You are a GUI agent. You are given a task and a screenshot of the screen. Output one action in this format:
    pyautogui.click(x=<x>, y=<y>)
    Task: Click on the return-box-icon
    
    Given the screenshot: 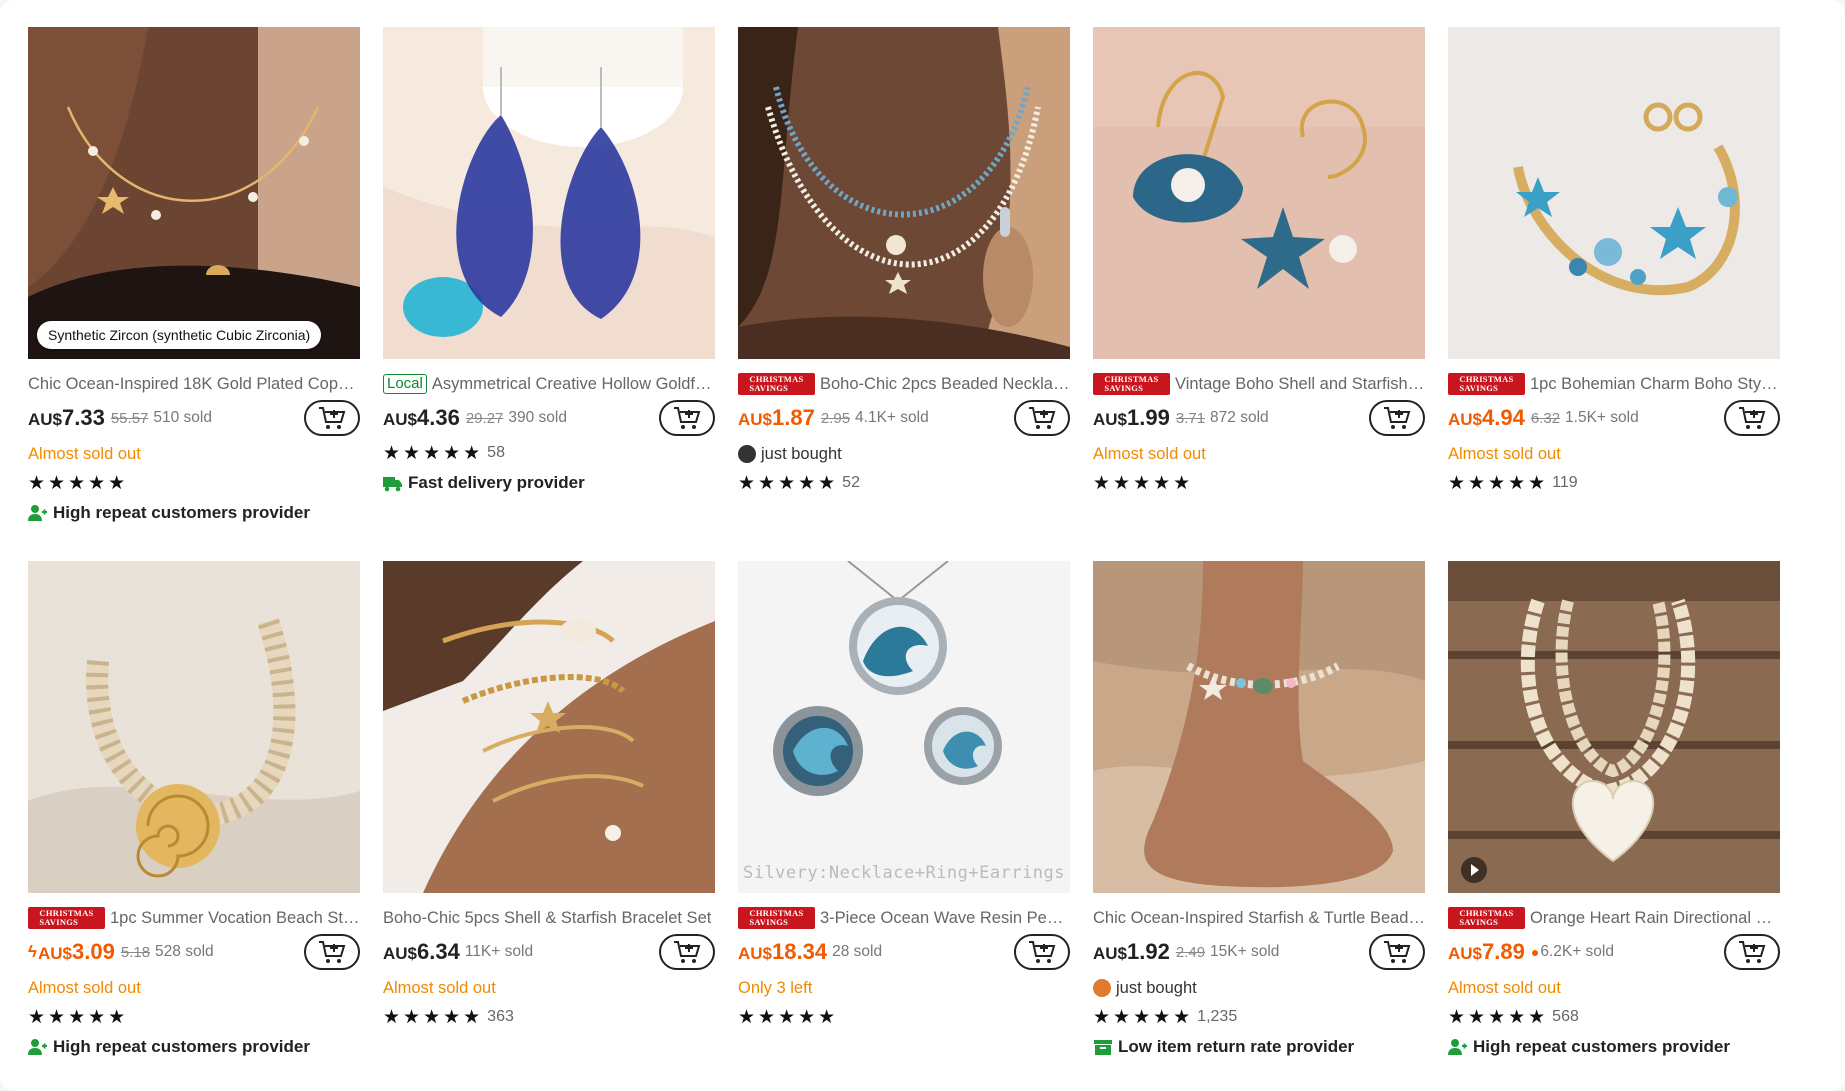 What is the action you would take?
    pyautogui.click(x=1103, y=1047)
    